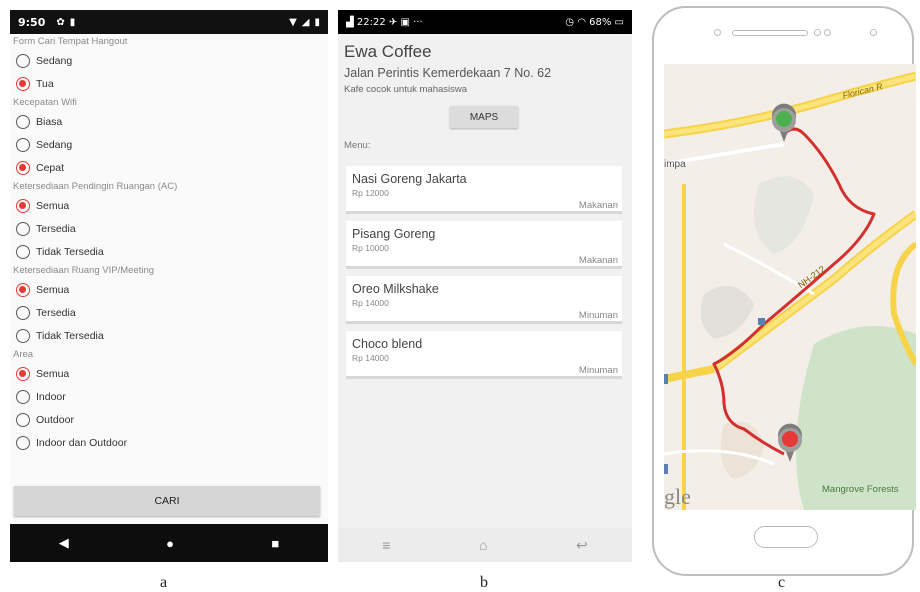 This screenshot has height=592, width=920. Describe the element at coordinates (55, 419) in the screenshot. I see `radio-label: Outdoor` at that location.